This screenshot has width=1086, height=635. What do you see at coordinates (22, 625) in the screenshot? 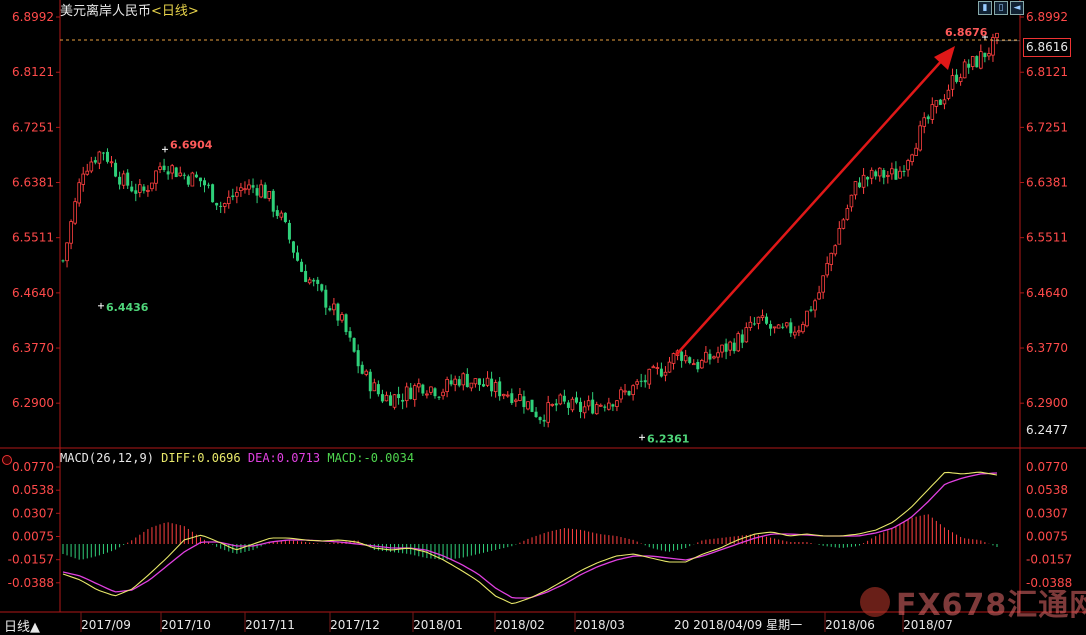
I see `period-tab: 日线▲` at bounding box center [22, 625].